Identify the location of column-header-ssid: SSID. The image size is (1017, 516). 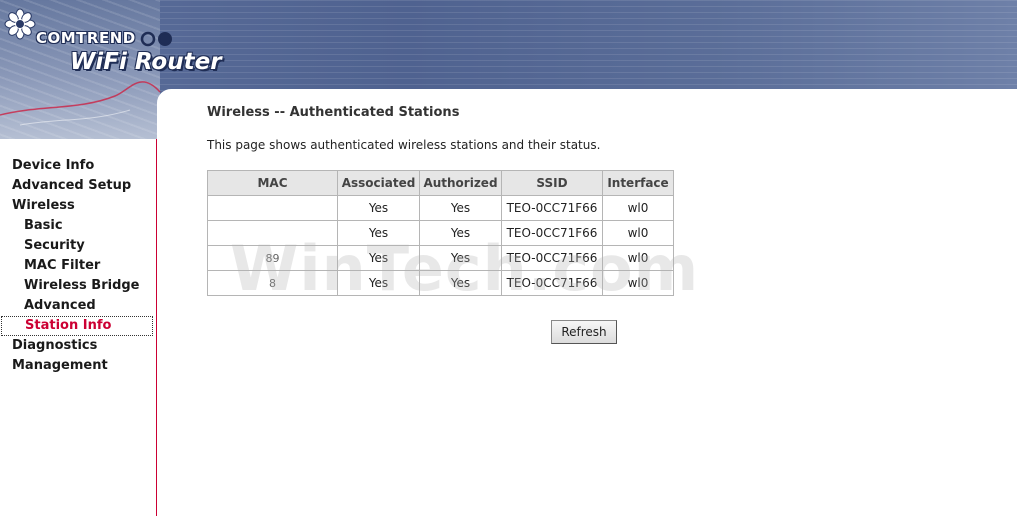
(552, 183).